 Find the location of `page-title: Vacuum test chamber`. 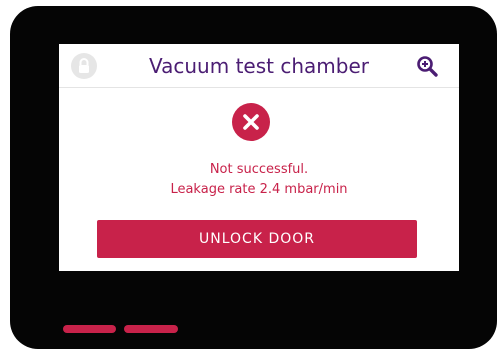

page-title: Vacuum test chamber is located at coordinates (259, 66).